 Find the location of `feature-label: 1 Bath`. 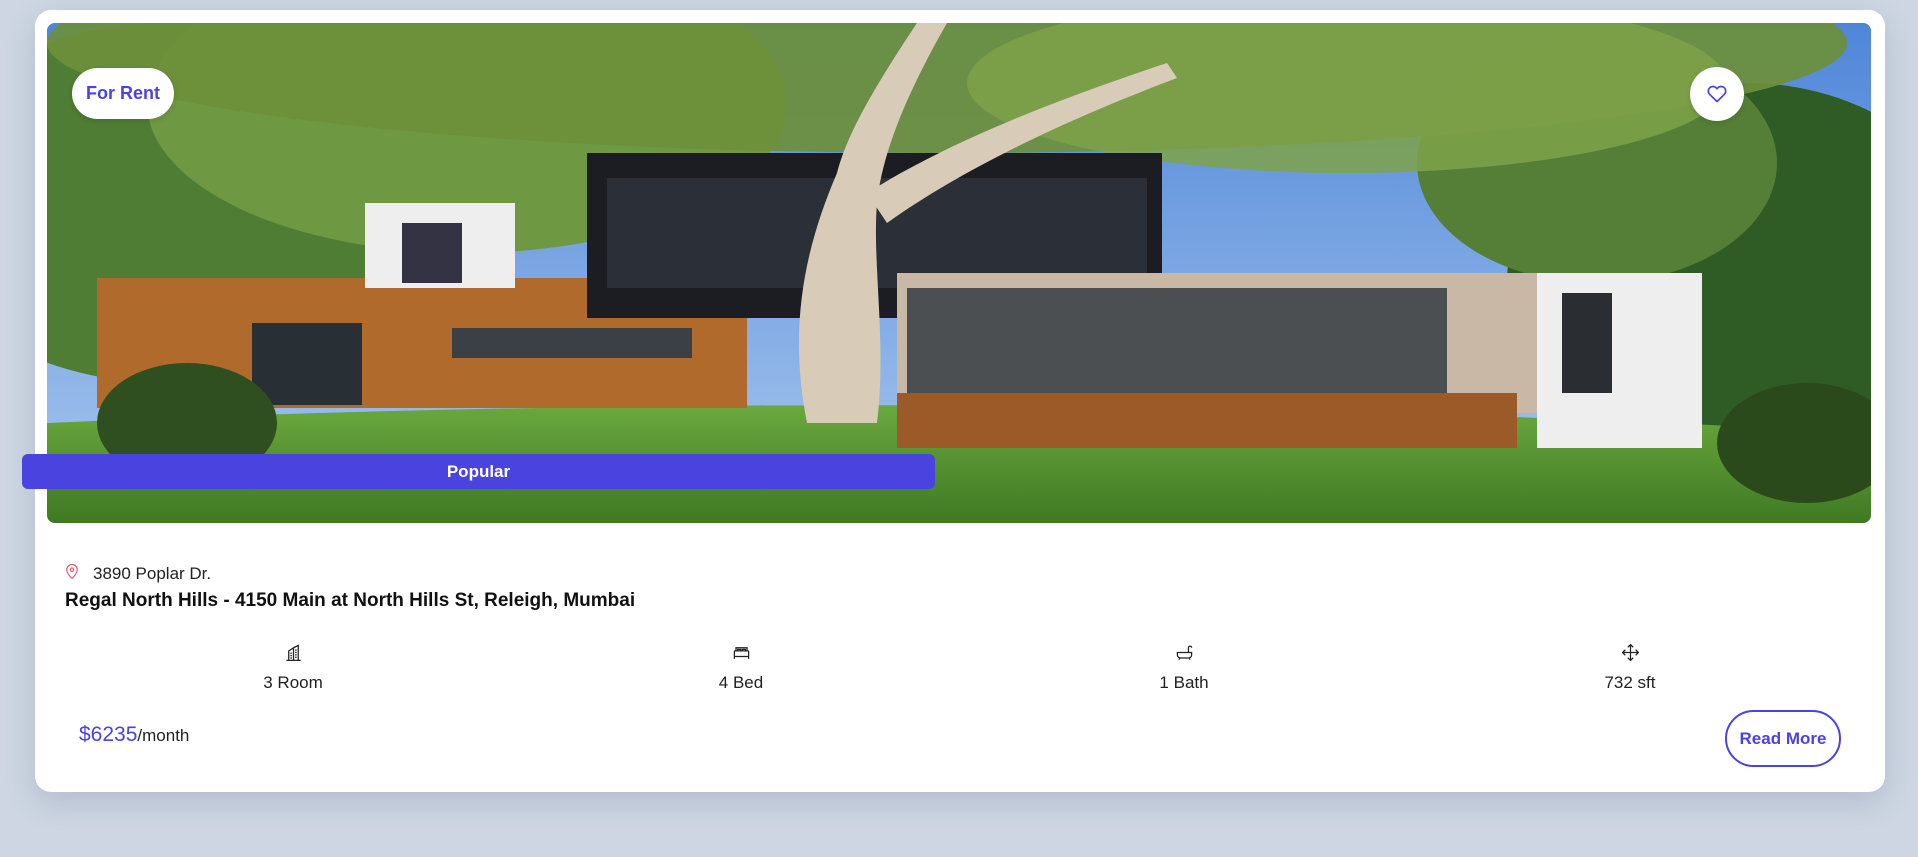

feature-label: 1 Bath is located at coordinates (1184, 682).